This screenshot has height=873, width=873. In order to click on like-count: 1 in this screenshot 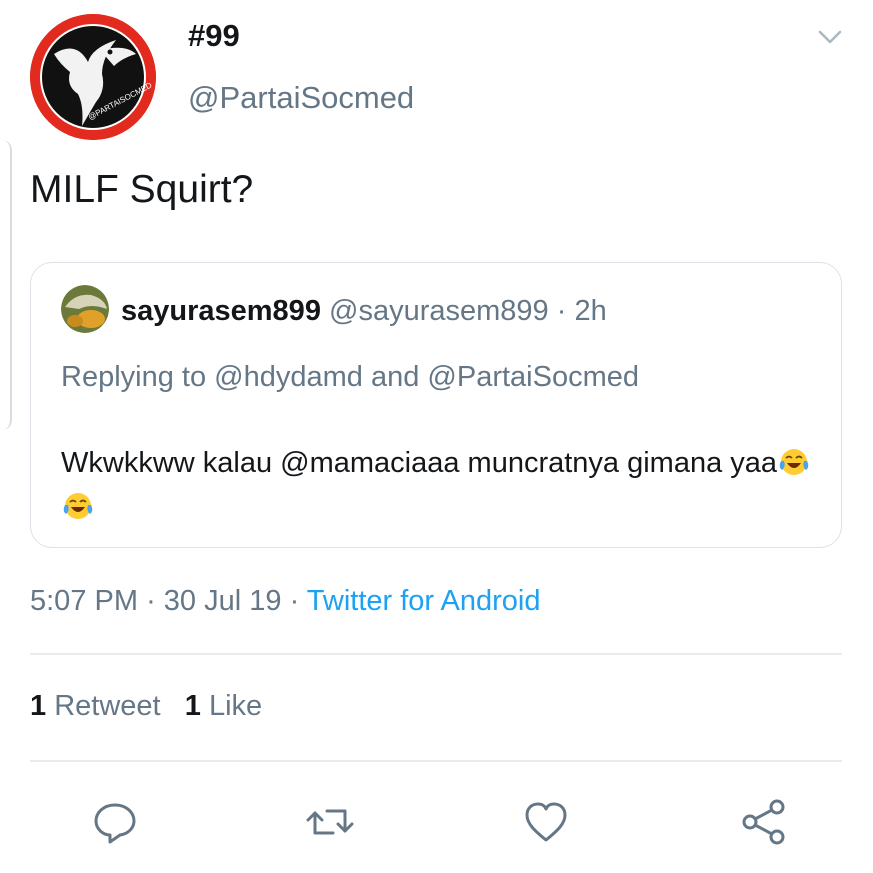, I will do `click(192, 706)`.